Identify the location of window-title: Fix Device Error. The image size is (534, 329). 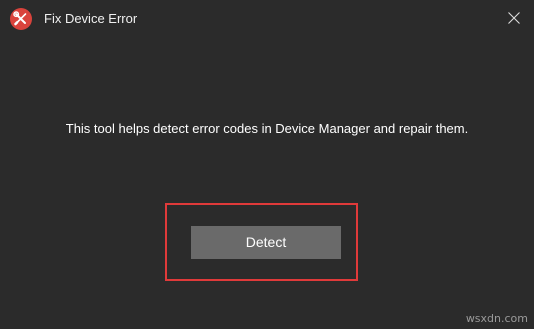
(91, 18).